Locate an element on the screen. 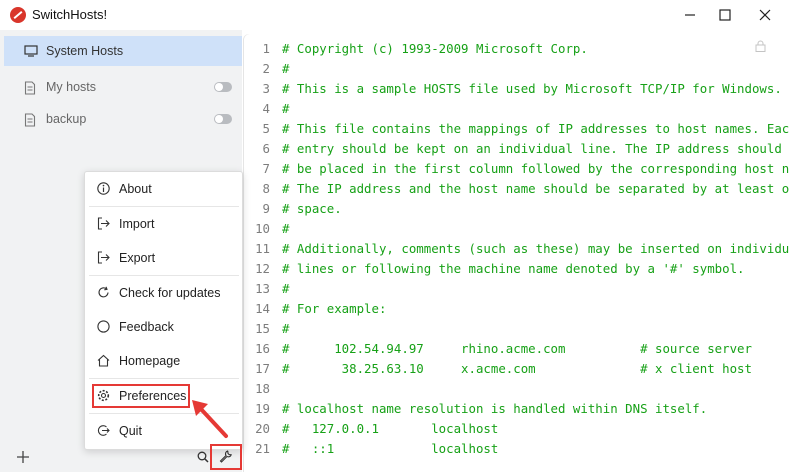  menu-item-label: Feedback is located at coordinates (146, 327).